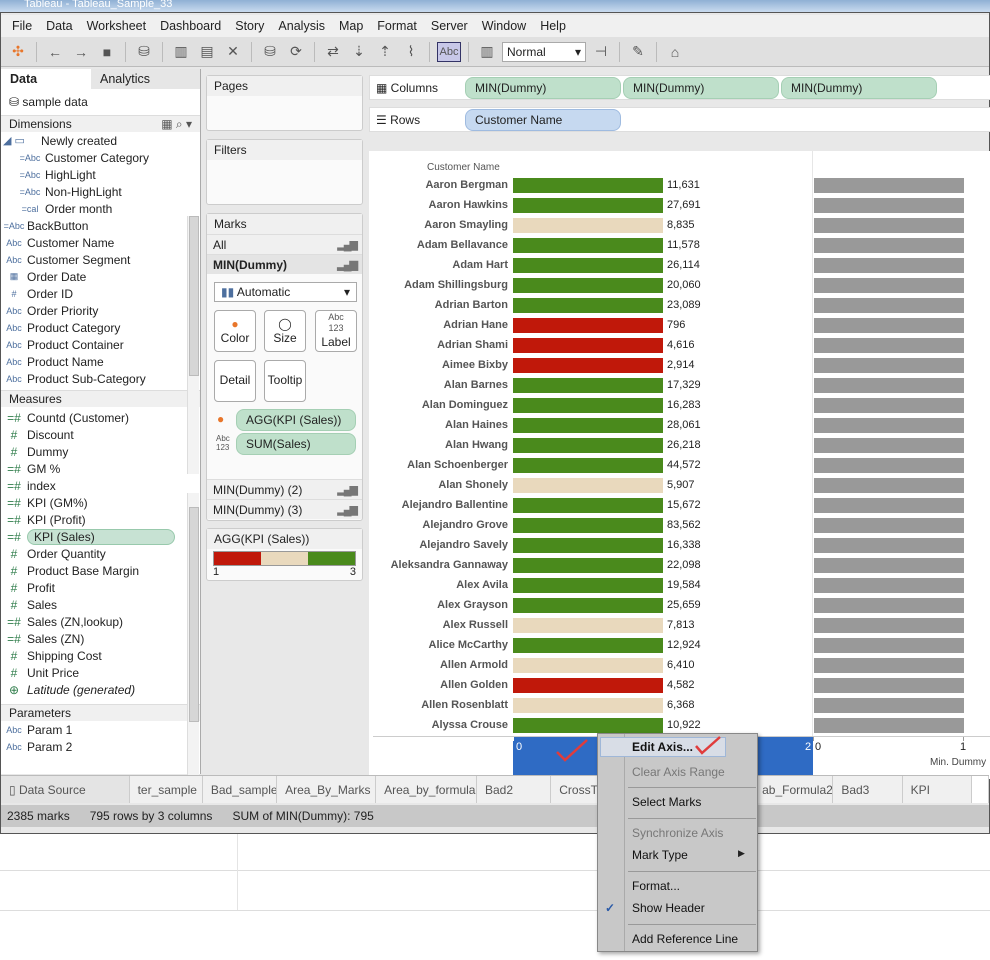 The image size is (990, 960). What do you see at coordinates (466, 225) in the screenshot?
I see `row-label: Aaron Smayling` at bounding box center [466, 225].